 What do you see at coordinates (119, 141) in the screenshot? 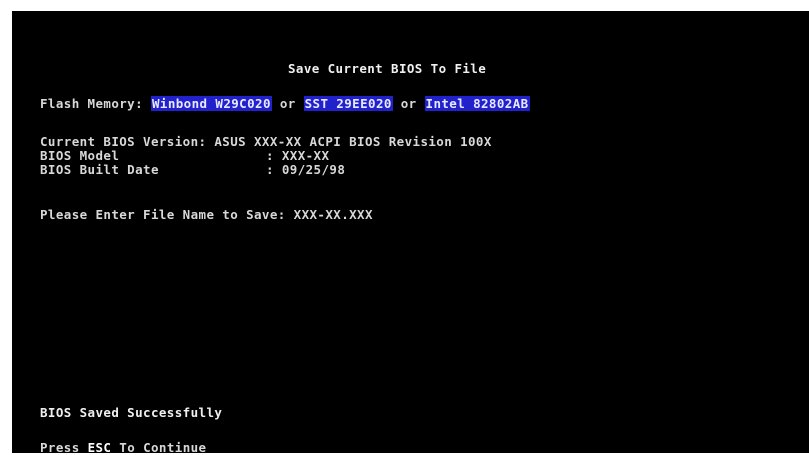
I see `bios-version-label: Current BIOS Version` at bounding box center [119, 141].